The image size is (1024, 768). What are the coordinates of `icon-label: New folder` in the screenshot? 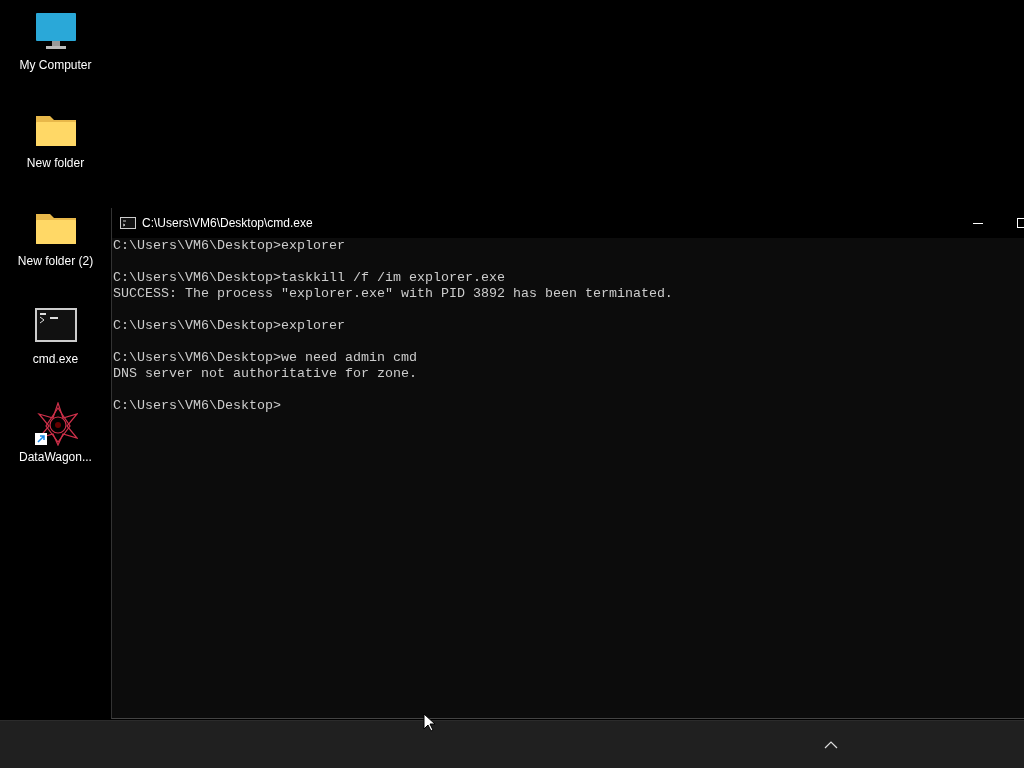 It's located at (55, 163).